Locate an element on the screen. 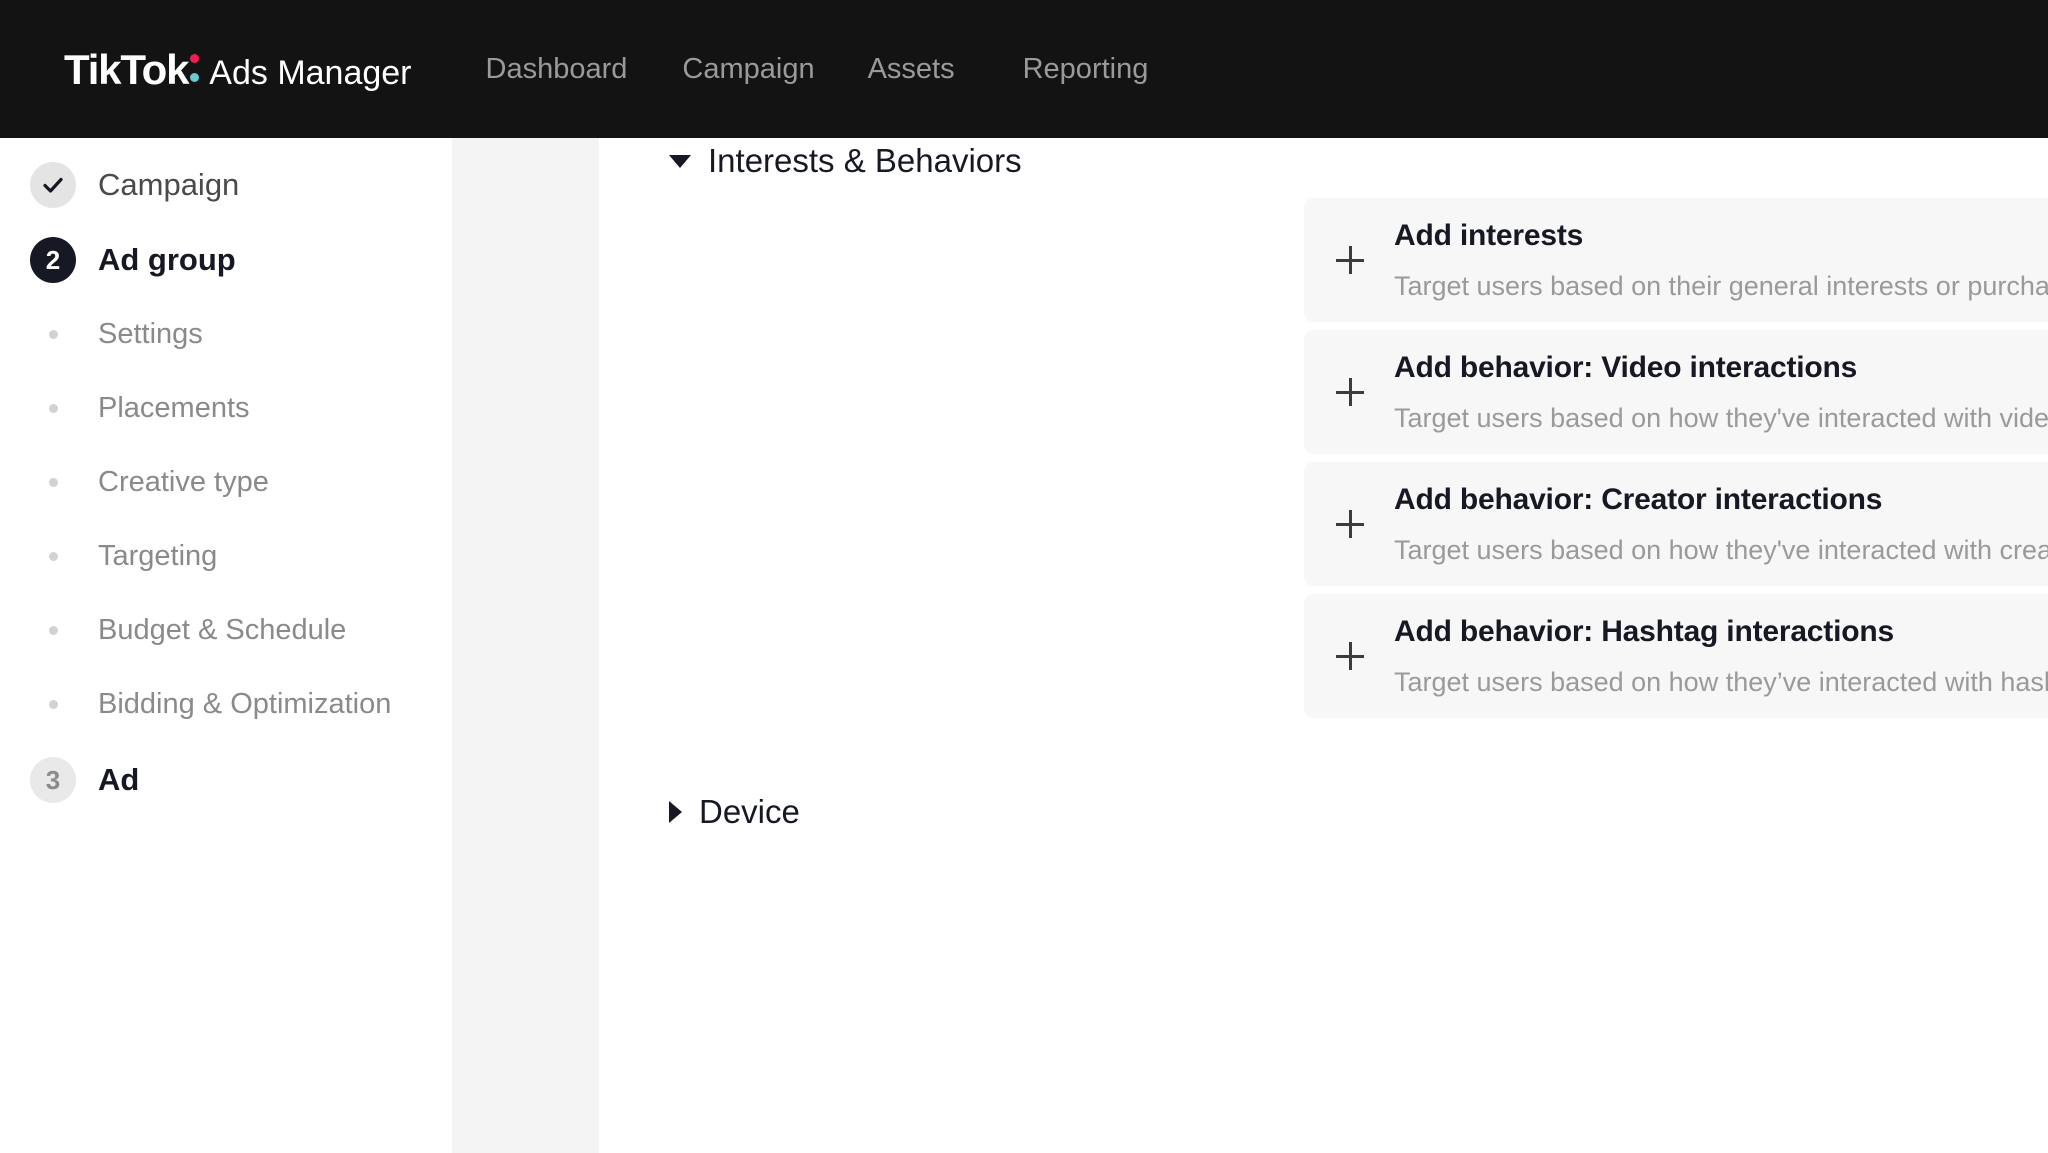 The image size is (2048, 1153). sidebar-item-settings: Settings is located at coordinates (116, 334).